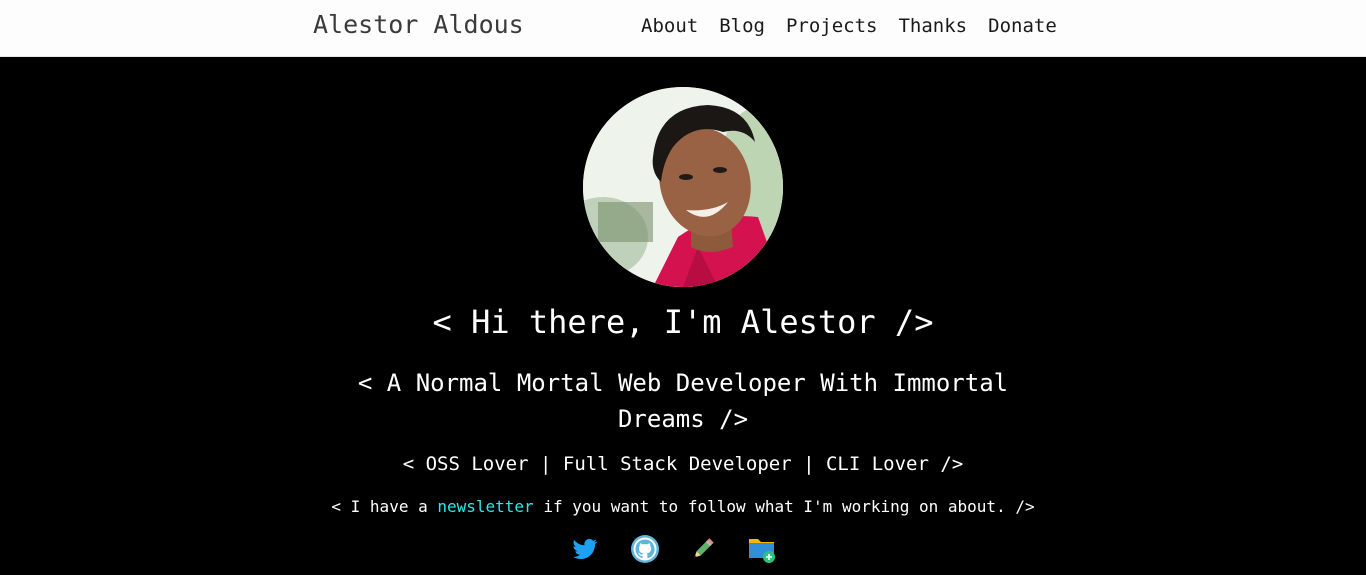 The width and height of the screenshot is (1366, 575). I want to click on avatar-photo, so click(683, 187).